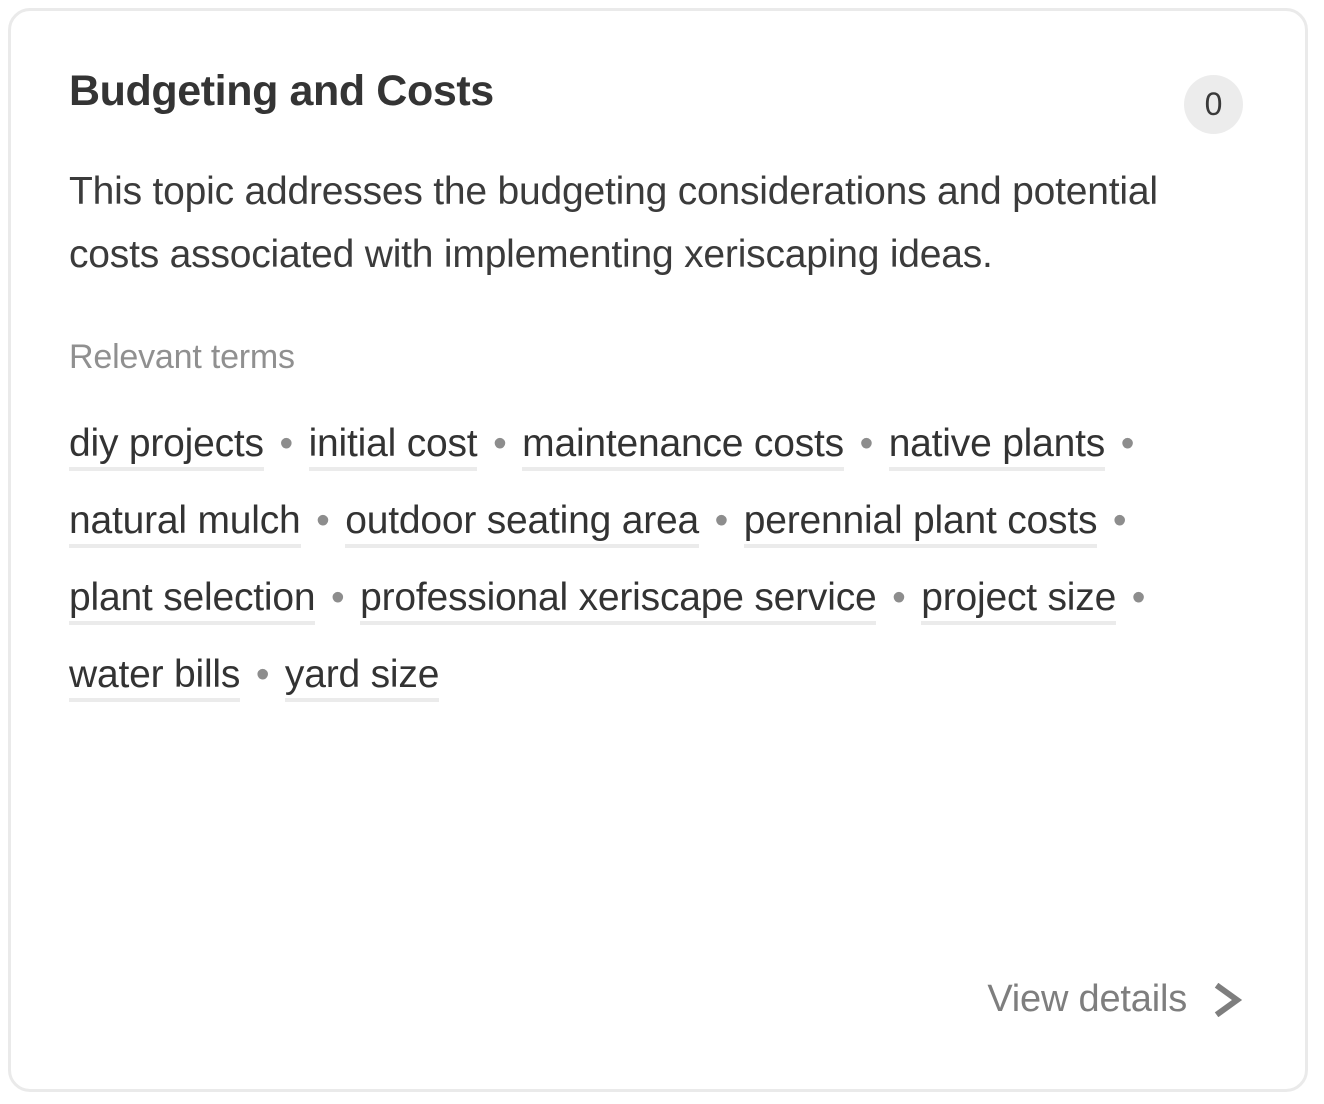 Image resolution: width=1324 pixels, height=1104 pixels. What do you see at coordinates (154, 677) in the screenshot?
I see `relevant-term: water bills` at bounding box center [154, 677].